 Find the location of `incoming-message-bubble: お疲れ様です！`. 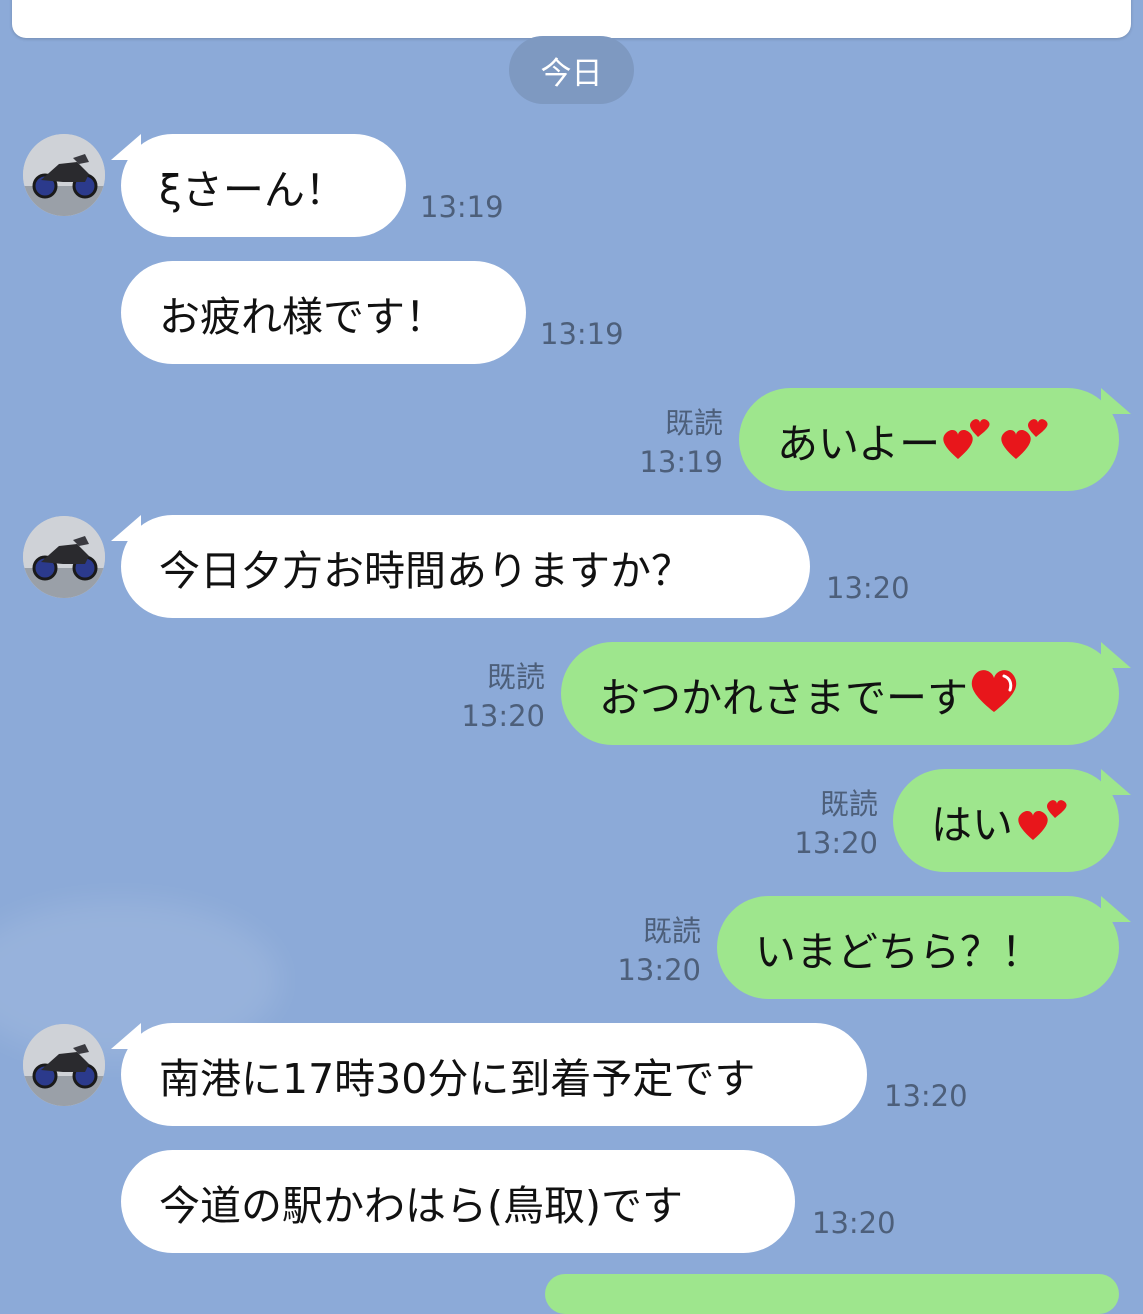

incoming-message-bubble: お疲れ様です！ is located at coordinates (323, 312).